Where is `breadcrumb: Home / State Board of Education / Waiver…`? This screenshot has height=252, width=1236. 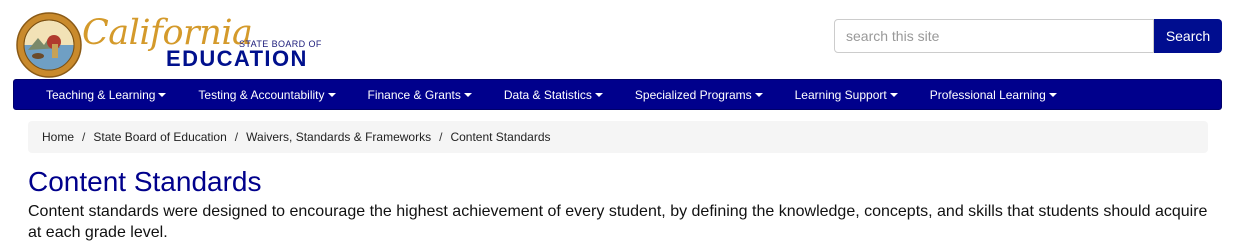 breadcrumb: Home / State Board of Education / Waiver… is located at coordinates (618, 137).